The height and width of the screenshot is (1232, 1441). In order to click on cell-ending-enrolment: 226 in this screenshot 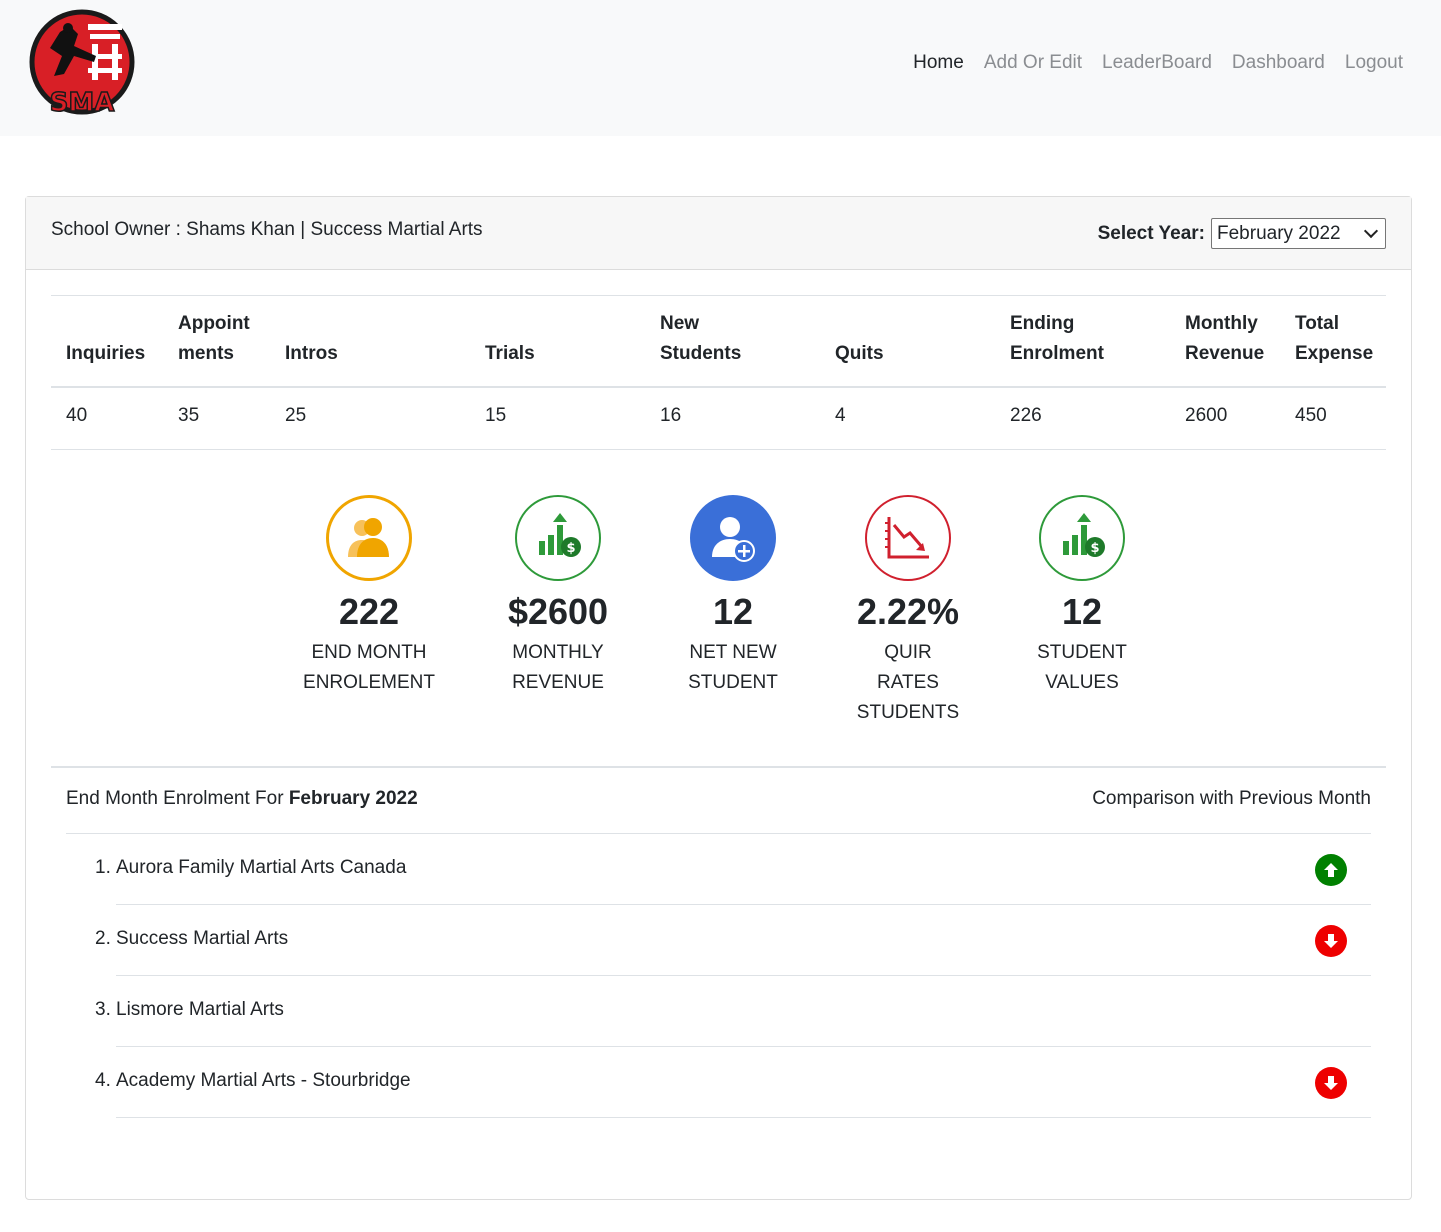, I will do `click(1026, 415)`.